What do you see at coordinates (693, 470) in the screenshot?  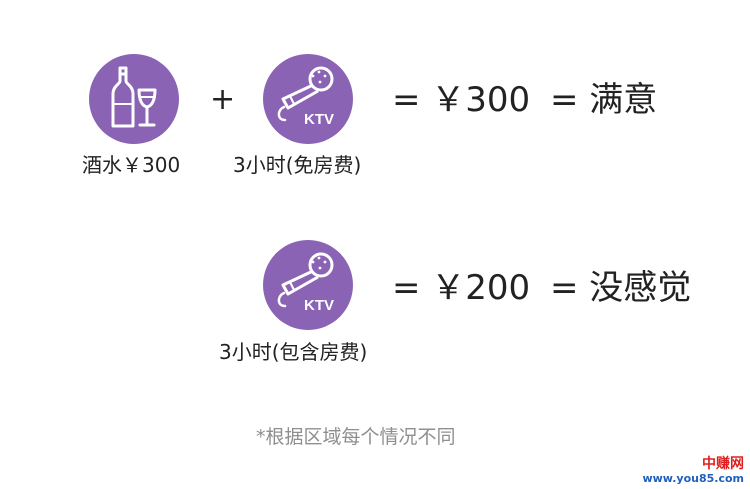 I see `watermark: 中赚网 www.you85.com` at bounding box center [693, 470].